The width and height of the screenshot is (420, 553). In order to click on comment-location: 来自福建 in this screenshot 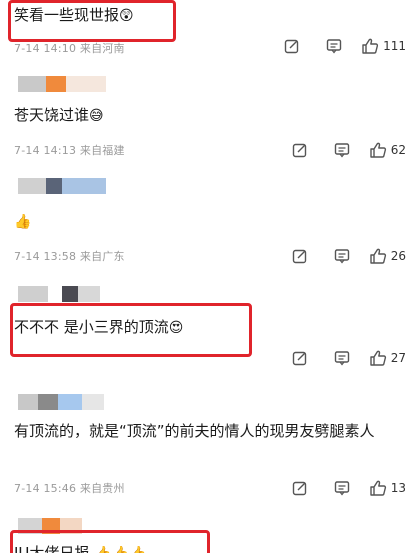, I will do `click(102, 150)`.